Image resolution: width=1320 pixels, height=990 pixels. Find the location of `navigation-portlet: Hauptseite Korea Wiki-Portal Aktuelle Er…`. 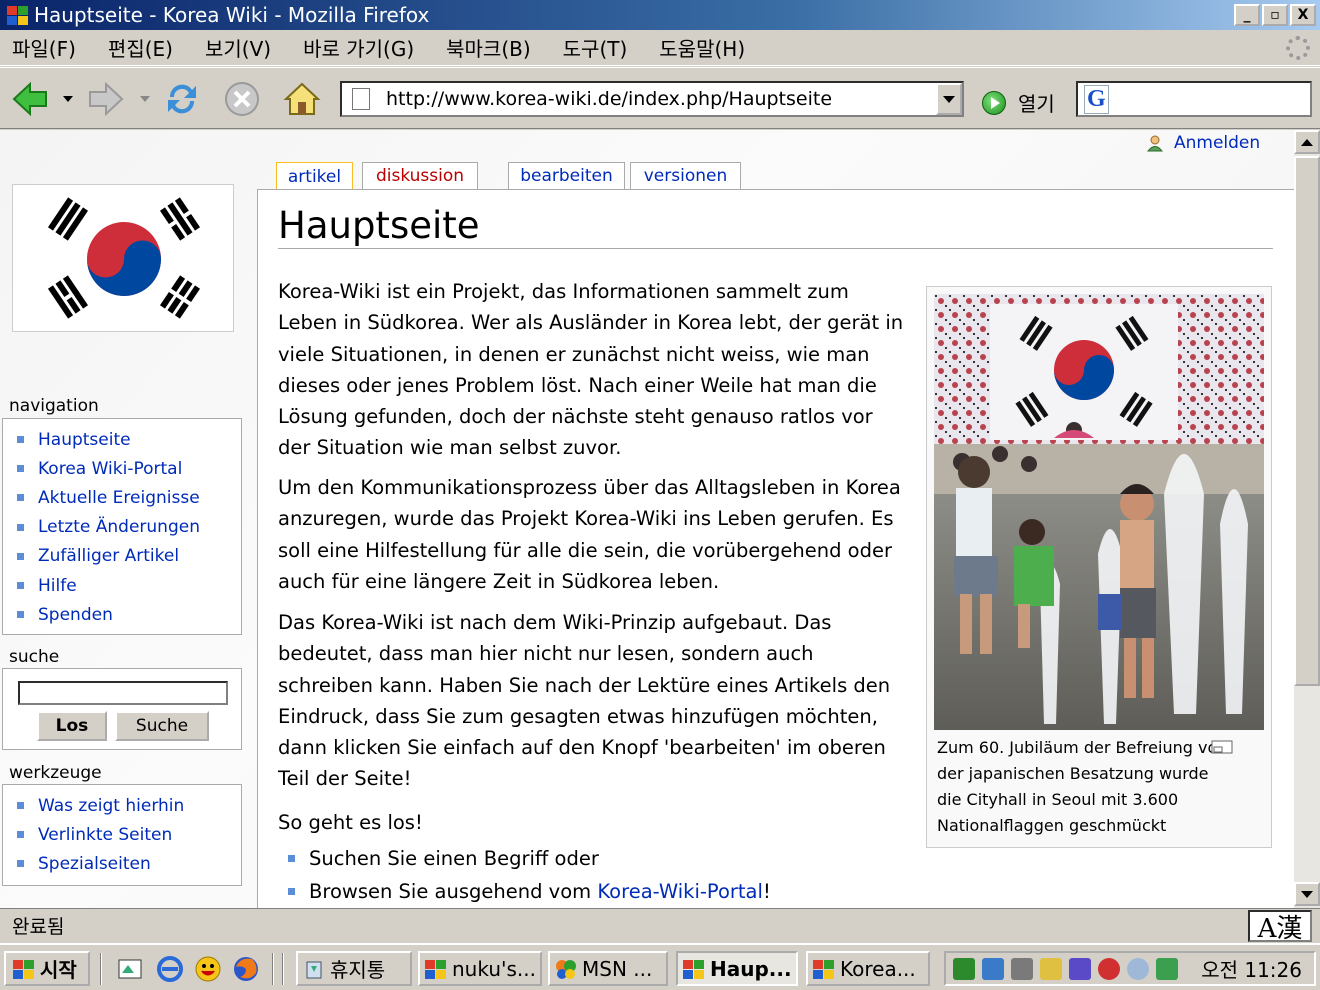

navigation-portlet: Hauptseite Korea Wiki-Portal Aktuelle Er… is located at coordinates (122, 526).